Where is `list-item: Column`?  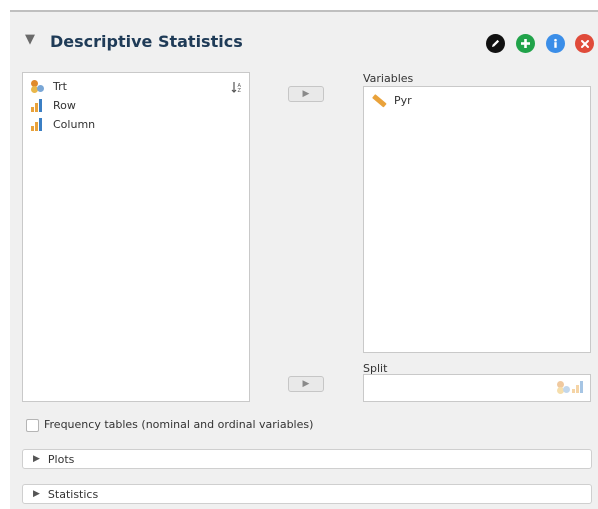
list-item: Column is located at coordinates (63, 124).